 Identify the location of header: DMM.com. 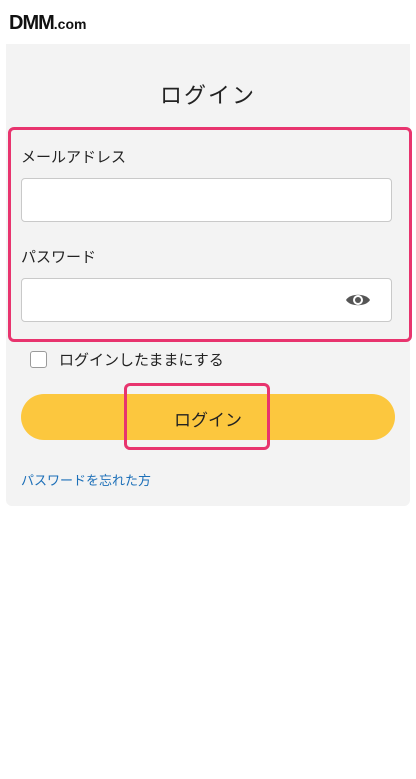
(208, 22).